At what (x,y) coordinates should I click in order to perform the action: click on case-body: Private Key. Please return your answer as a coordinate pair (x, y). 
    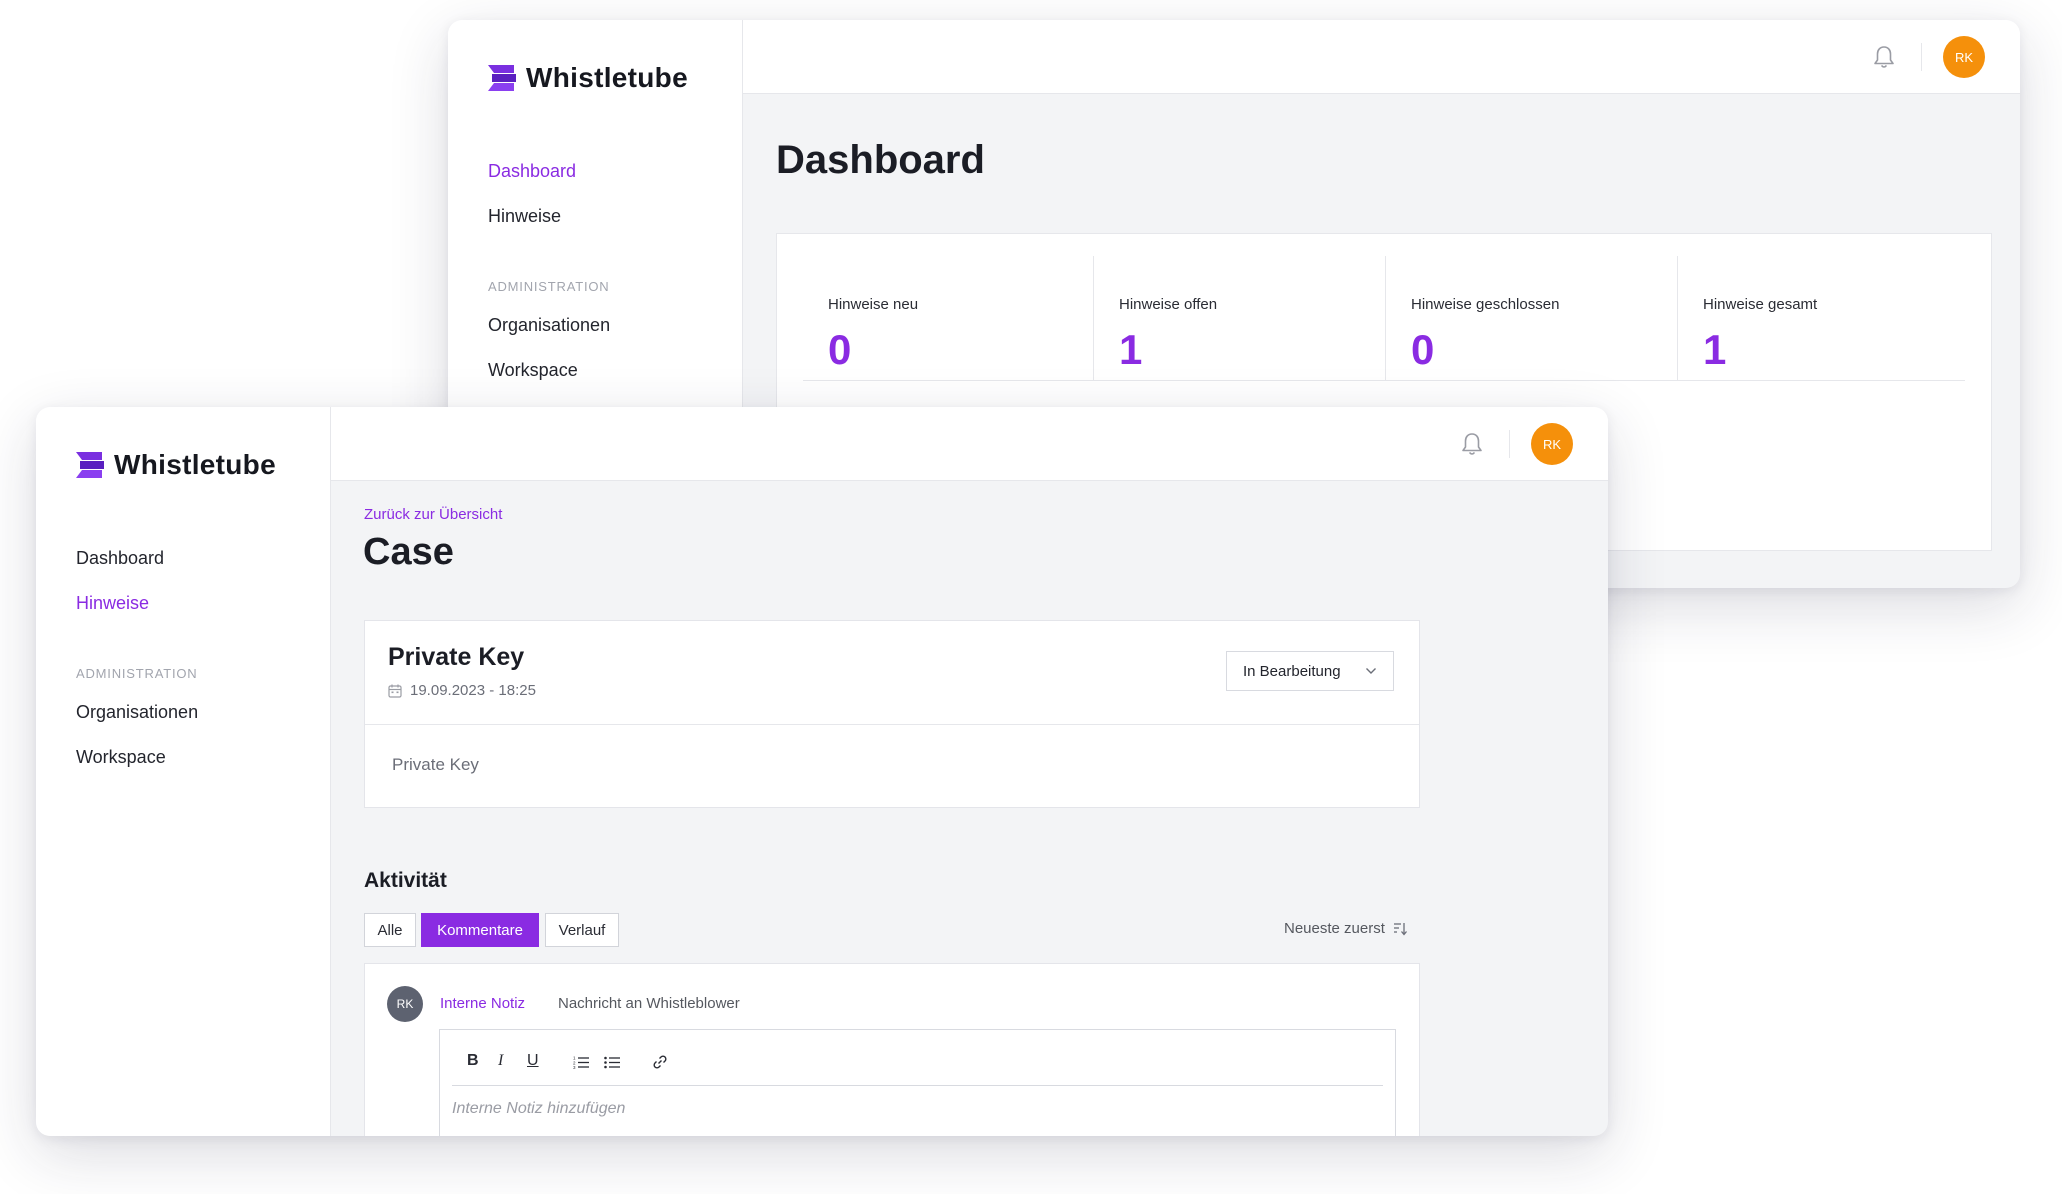
    Looking at the image, I should click on (435, 764).